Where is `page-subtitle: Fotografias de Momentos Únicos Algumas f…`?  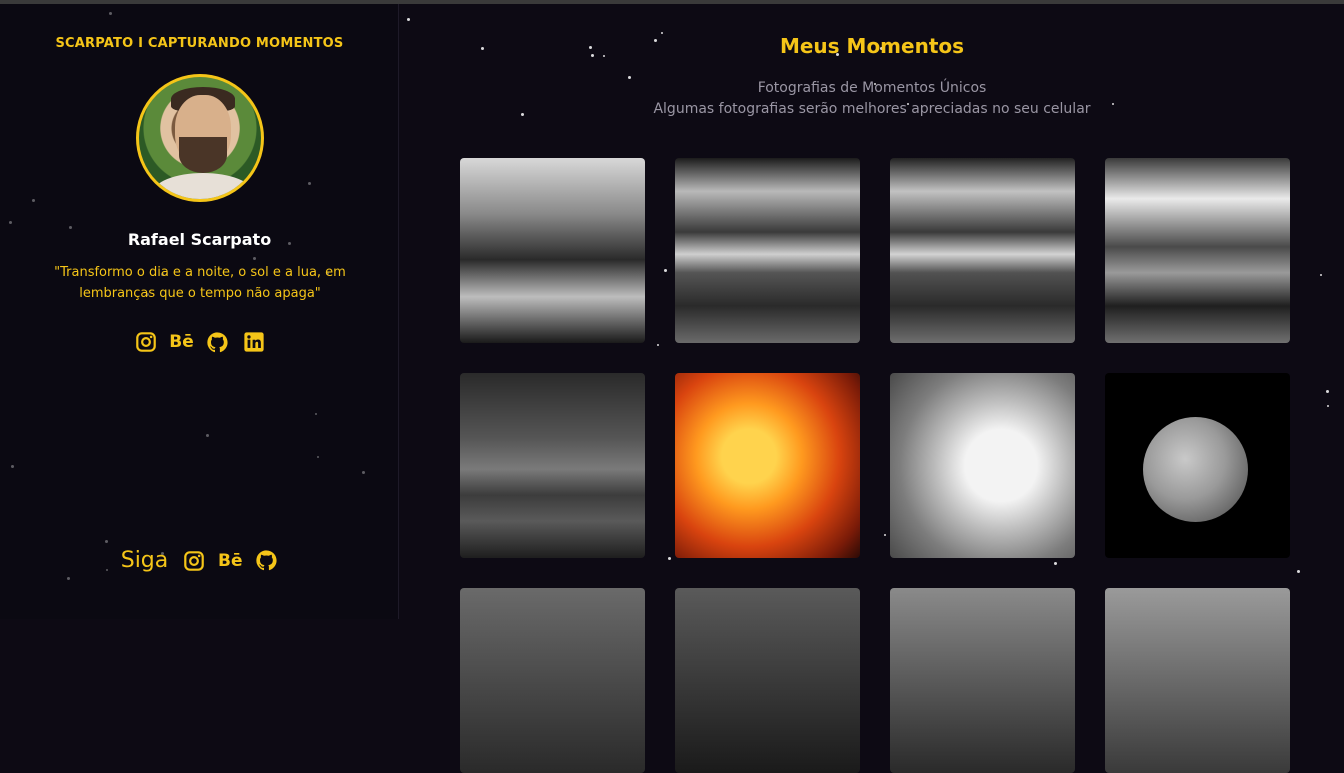 page-subtitle: Fotografias de Momentos Únicos Algumas f… is located at coordinates (872, 99).